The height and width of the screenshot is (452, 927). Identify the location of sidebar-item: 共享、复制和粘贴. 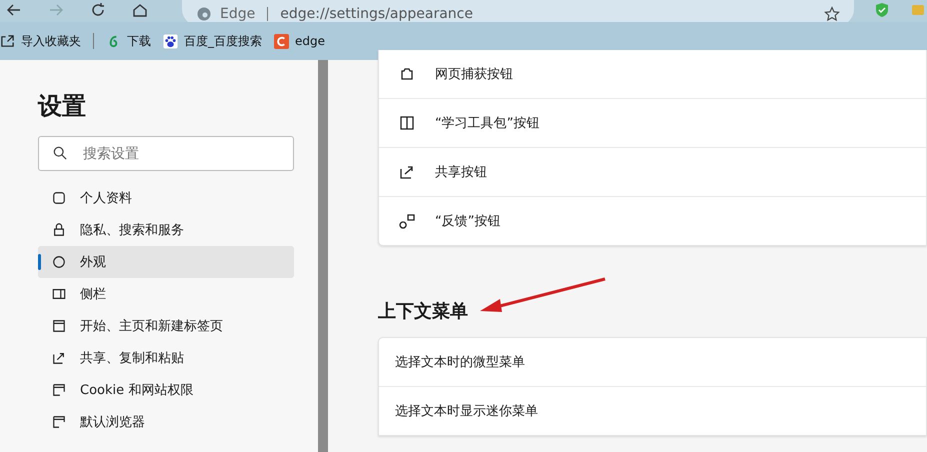
(166, 358).